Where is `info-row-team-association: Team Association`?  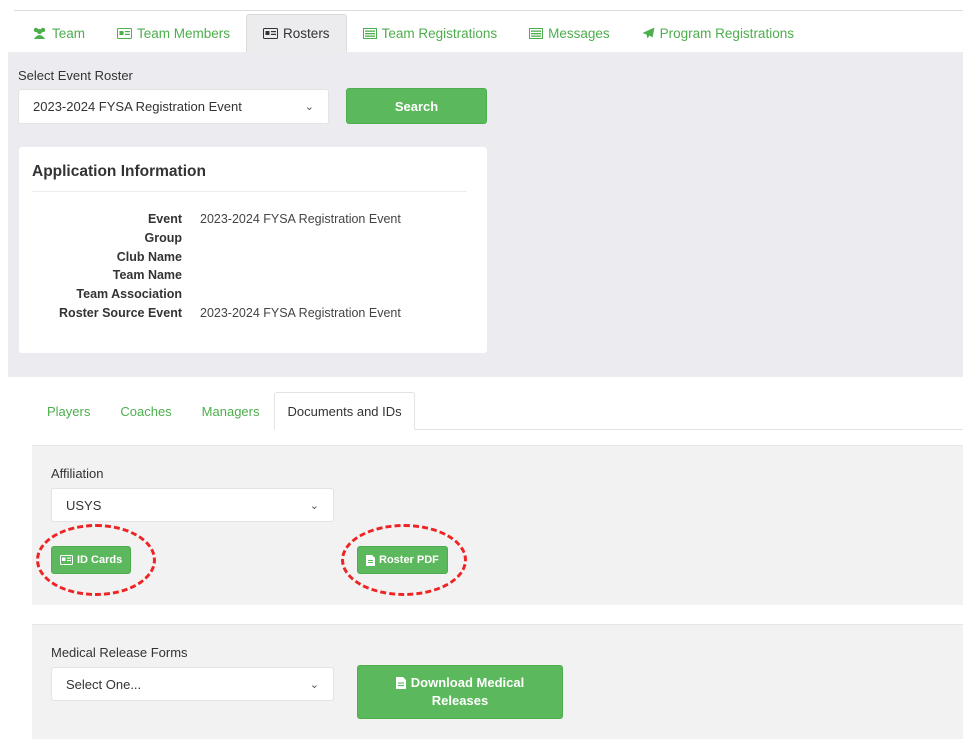 info-row-team-association: Team Association is located at coordinates (210, 294).